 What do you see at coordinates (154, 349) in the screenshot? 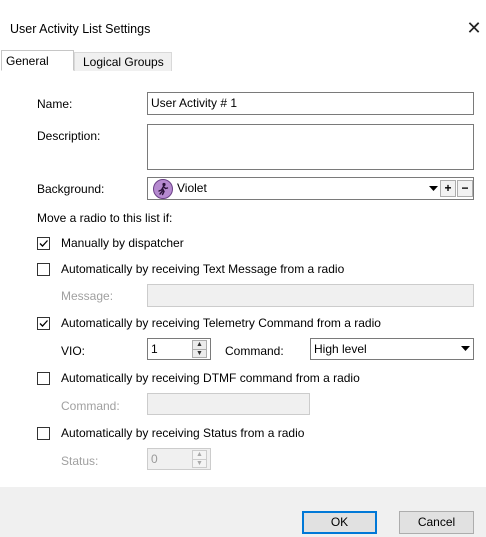
I see `vio-value: 1` at bounding box center [154, 349].